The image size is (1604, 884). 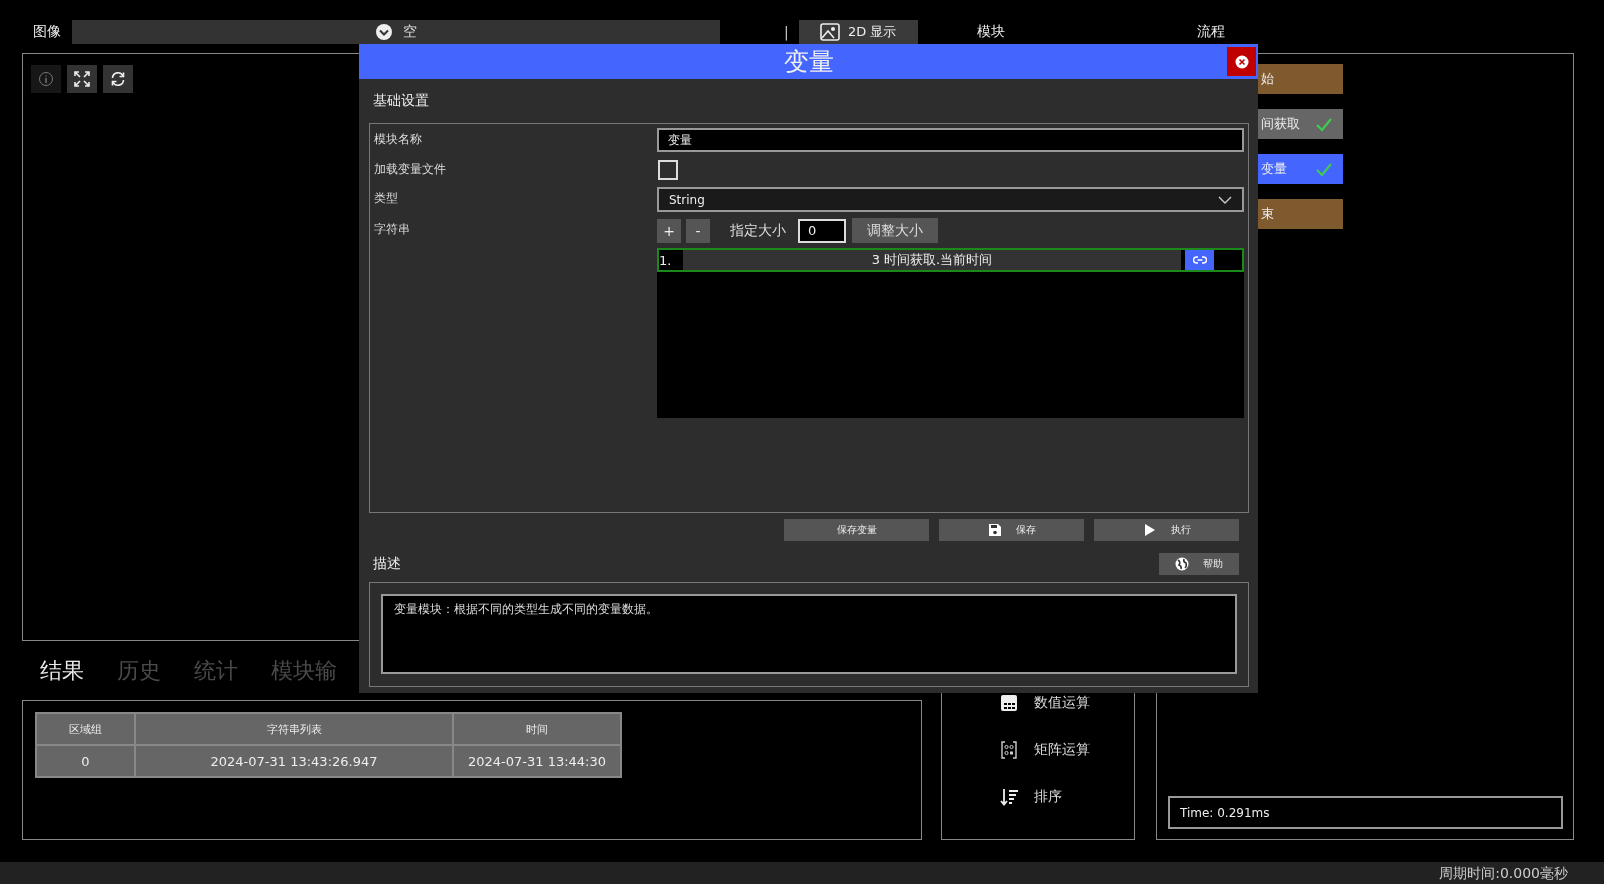 I want to click on resize-button: 调整大小, so click(x=895, y=230).